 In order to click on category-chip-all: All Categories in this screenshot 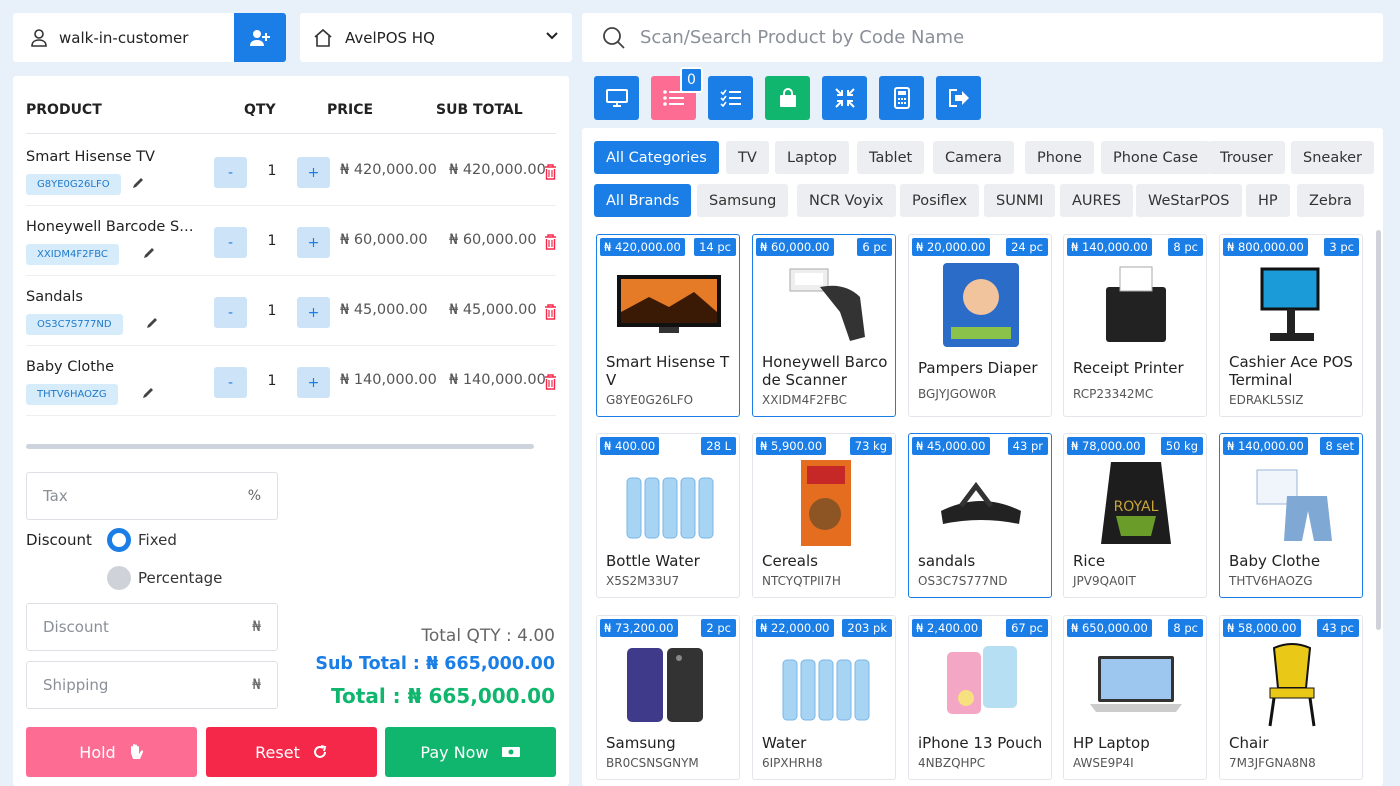, I will do `click(656, 157)`.